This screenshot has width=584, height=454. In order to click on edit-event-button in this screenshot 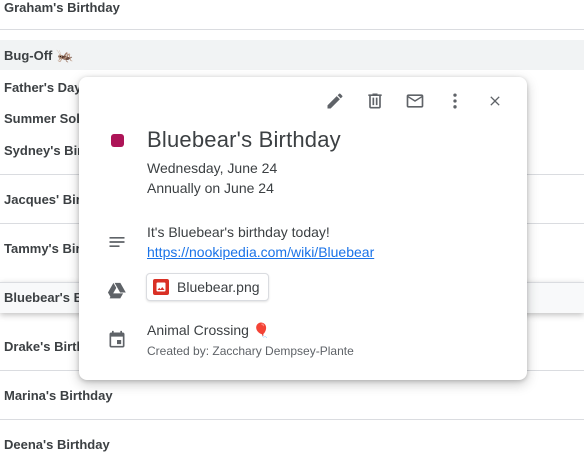, I will do `click(335, 101)`.